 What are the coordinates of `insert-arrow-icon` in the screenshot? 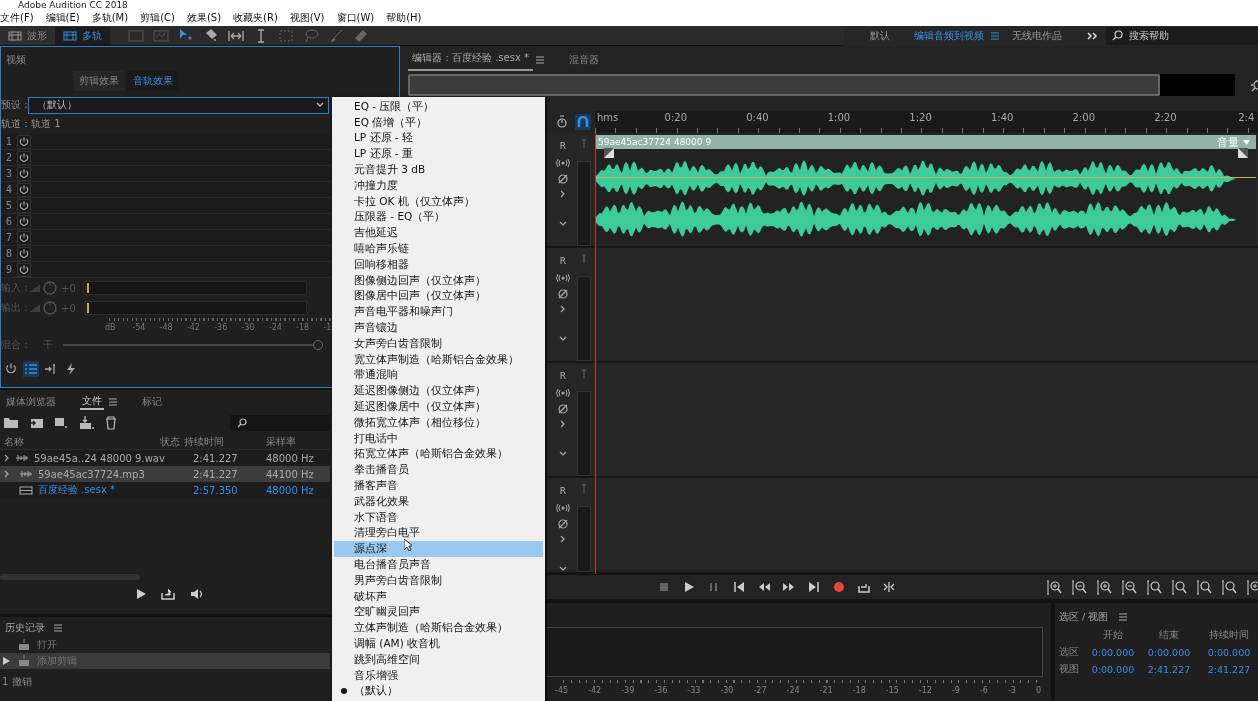 It's located at (51, 369).